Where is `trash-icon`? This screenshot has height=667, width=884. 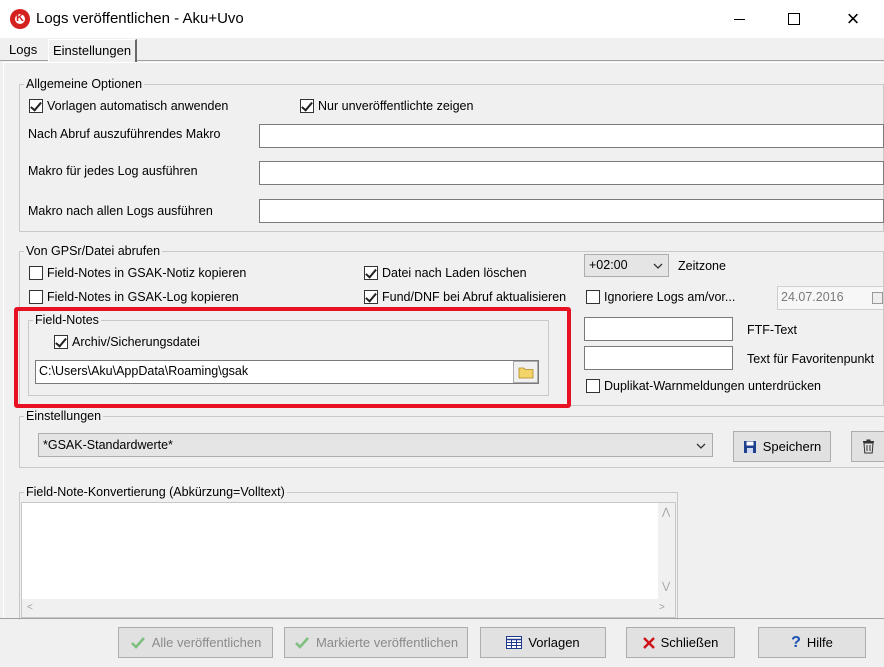 trash-icon is located at coordinates (868, 446).